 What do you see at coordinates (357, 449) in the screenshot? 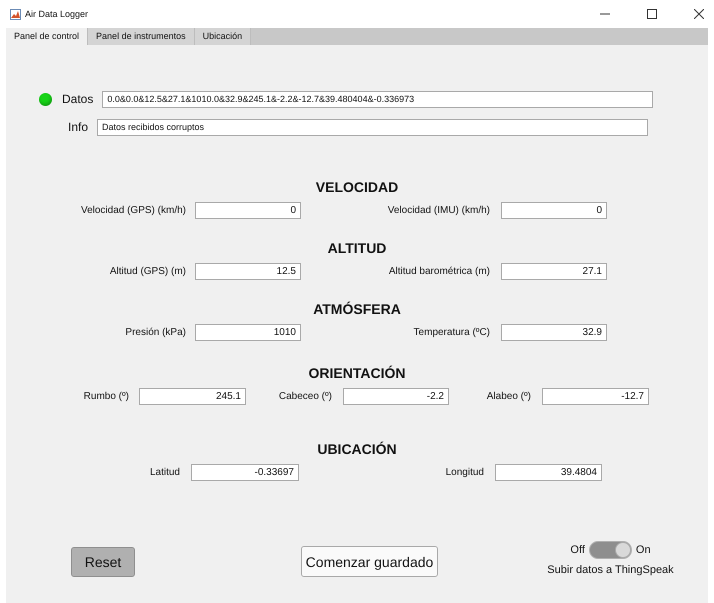
I see `section-title: UBICACIÓN` at bounding box center [357, 449].